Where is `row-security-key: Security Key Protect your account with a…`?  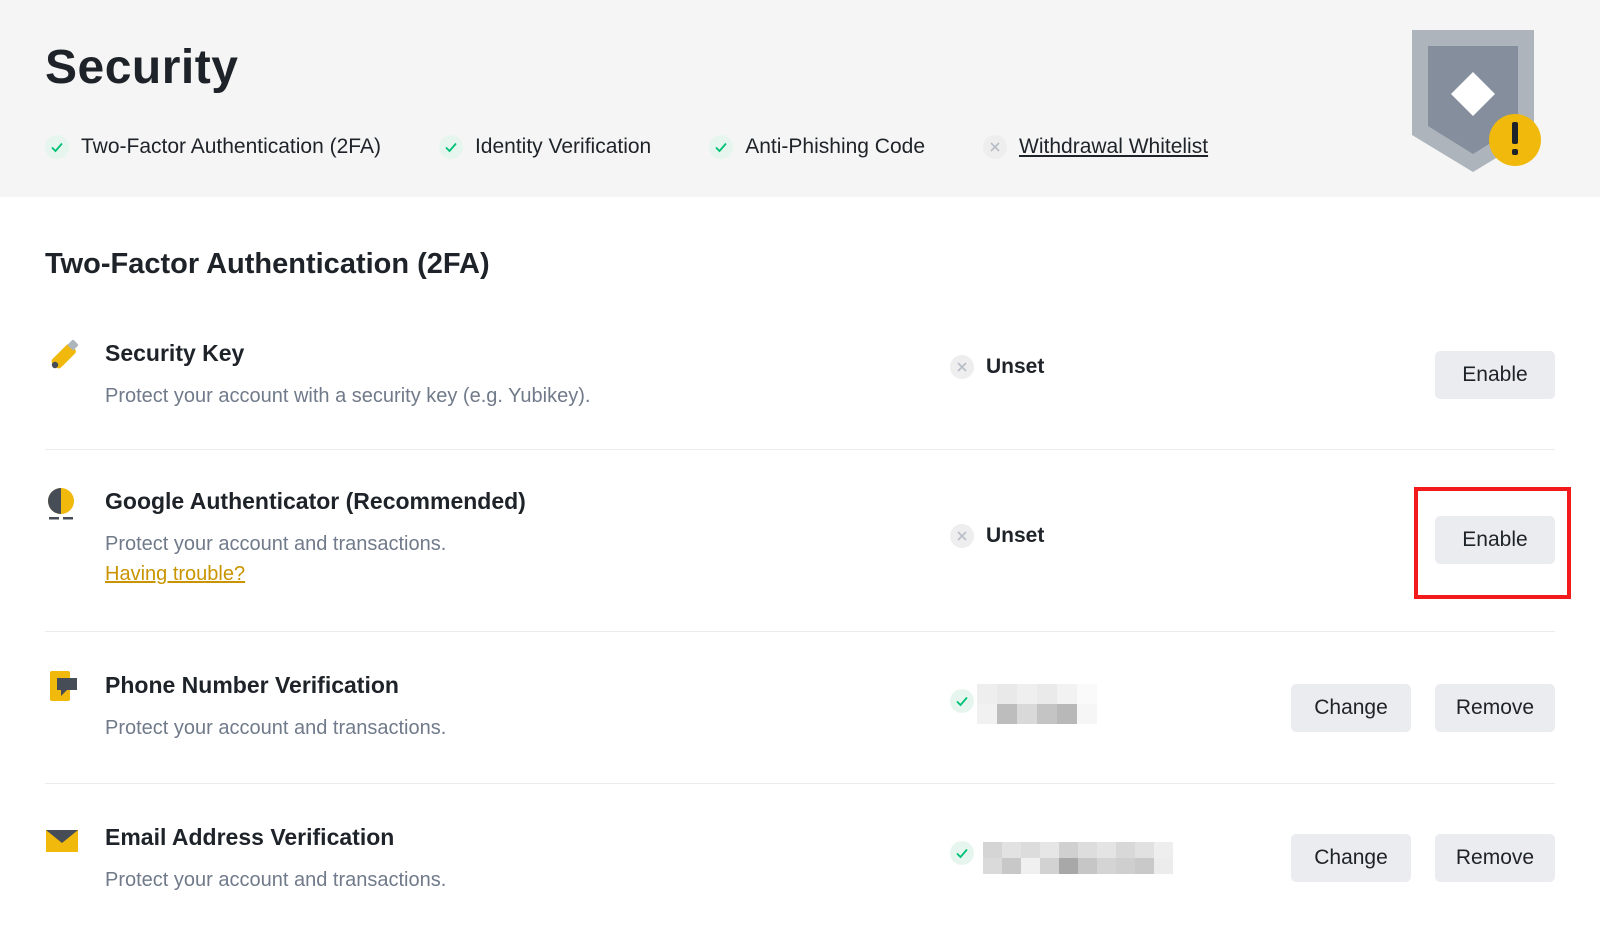
row-security-key: Security Key Protect your account with a… is located at coordinates (800, 387).